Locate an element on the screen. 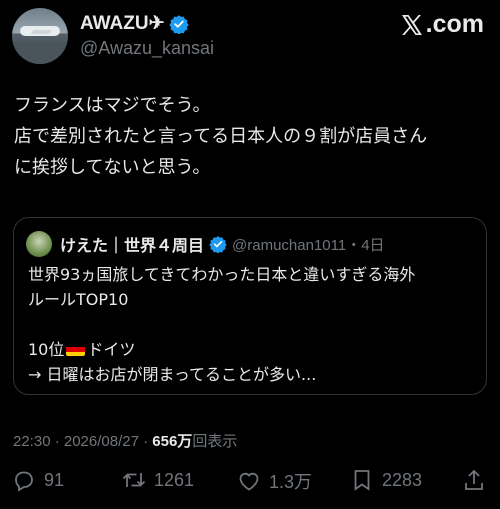  quoted-author-handle-time: @ramuchan1011・4日 is located at coordinates (308, 245).